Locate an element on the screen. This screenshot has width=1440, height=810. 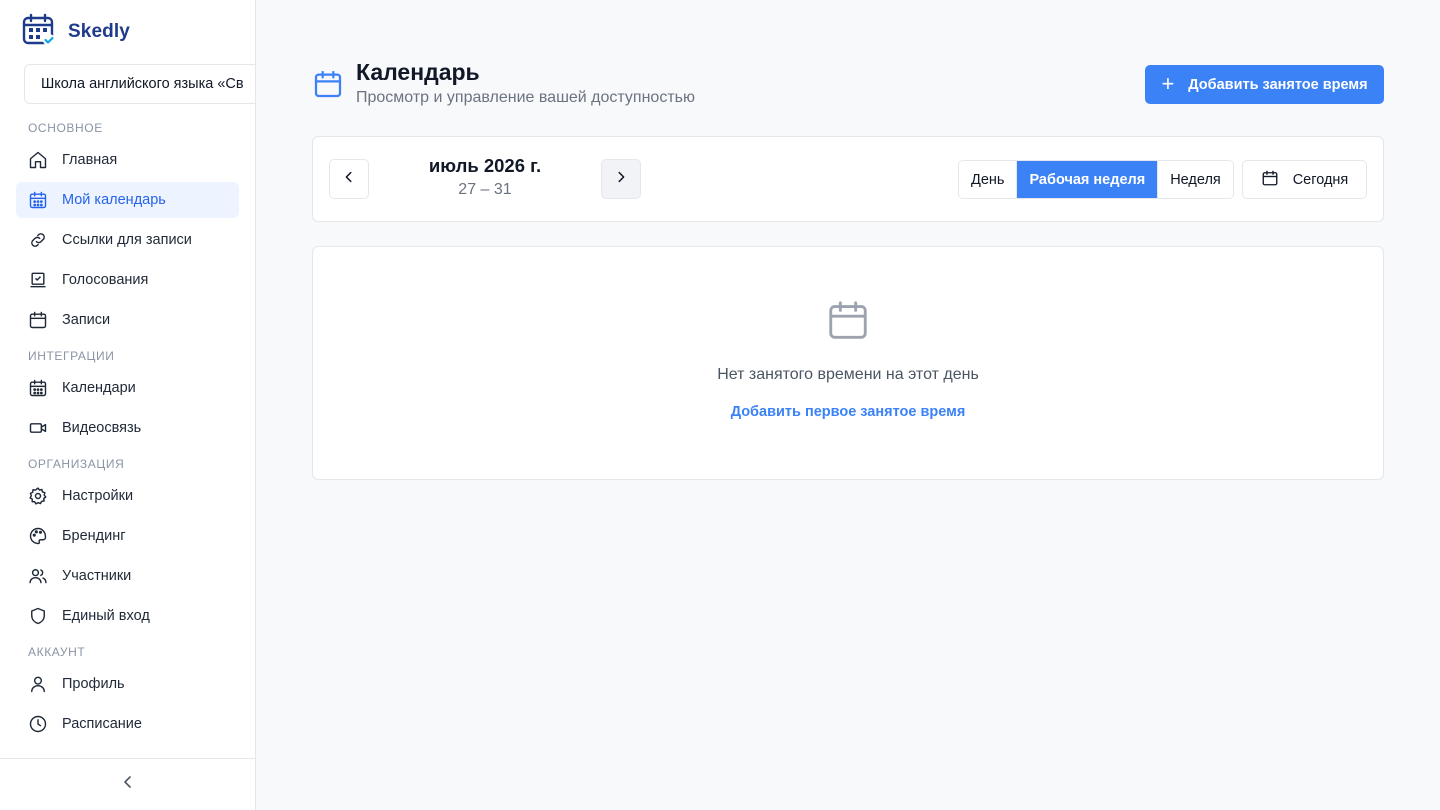
section-title-integrations: ИНТЕГРАЦИИ is located at coordinates (71, 356).